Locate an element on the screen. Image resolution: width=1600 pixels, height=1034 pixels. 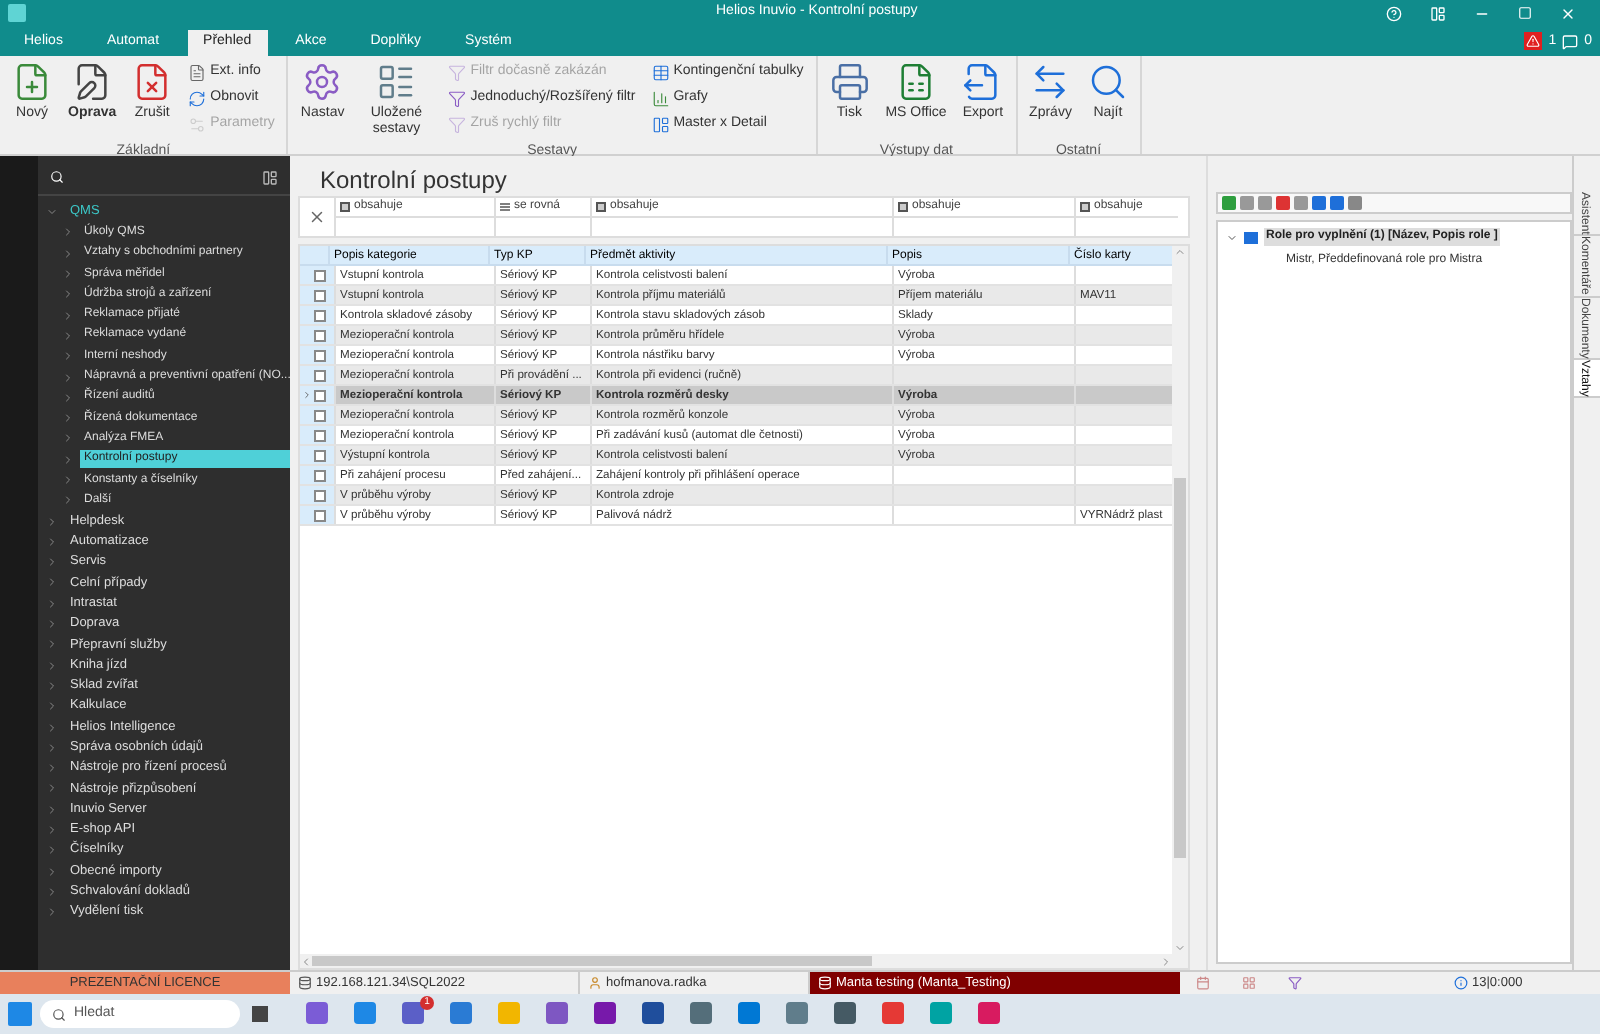
calendar-icon is located at coordinates (1203, 983).